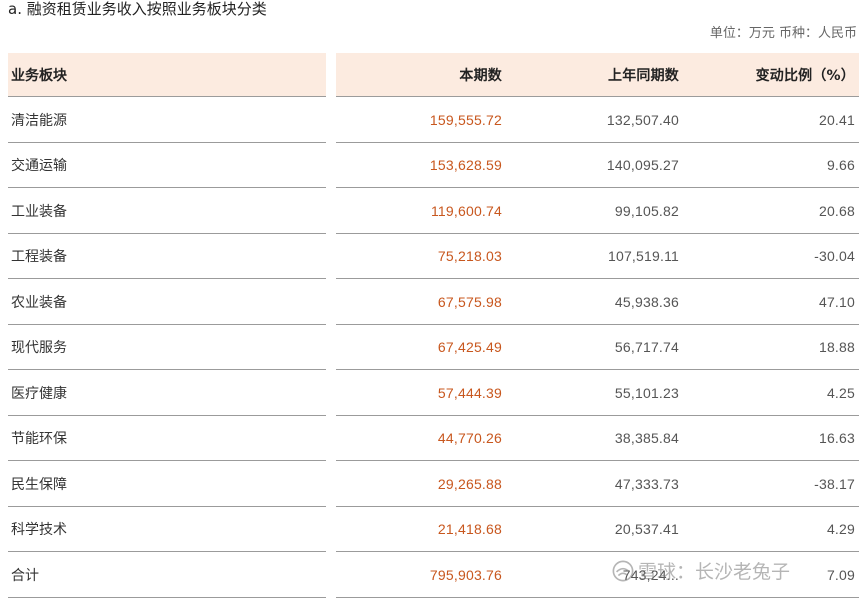  I want to click on watermark: 雪球：长沙老兔子, so click(701, 570).